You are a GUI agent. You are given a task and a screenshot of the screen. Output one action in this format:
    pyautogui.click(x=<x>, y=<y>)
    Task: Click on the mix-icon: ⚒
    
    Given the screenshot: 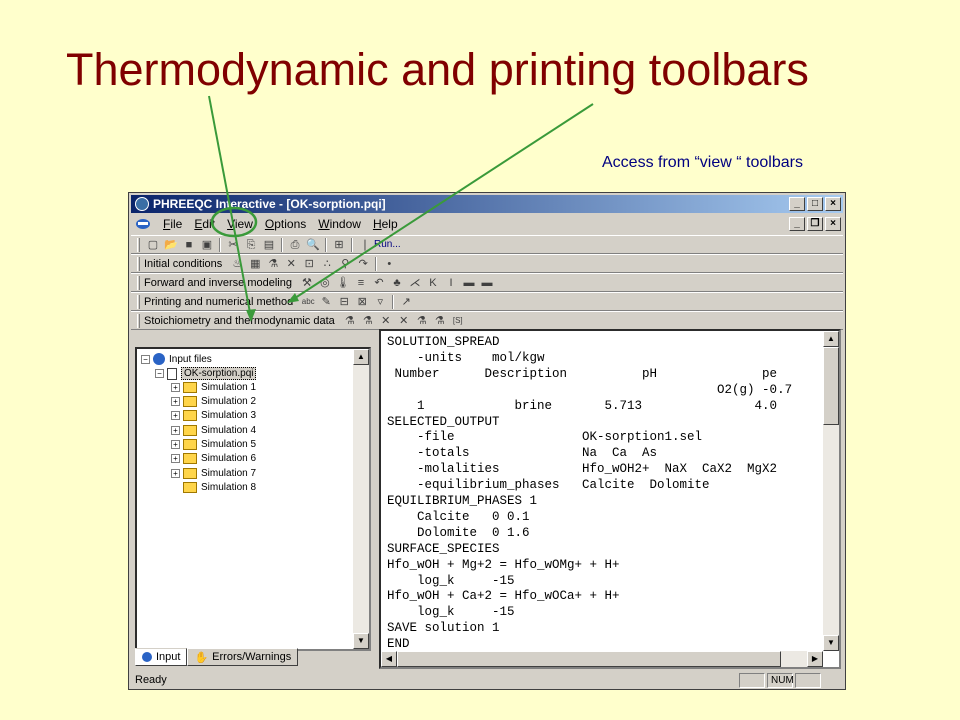 What is the action you would take?
    pyautogui.click(x=307, y=283)
    